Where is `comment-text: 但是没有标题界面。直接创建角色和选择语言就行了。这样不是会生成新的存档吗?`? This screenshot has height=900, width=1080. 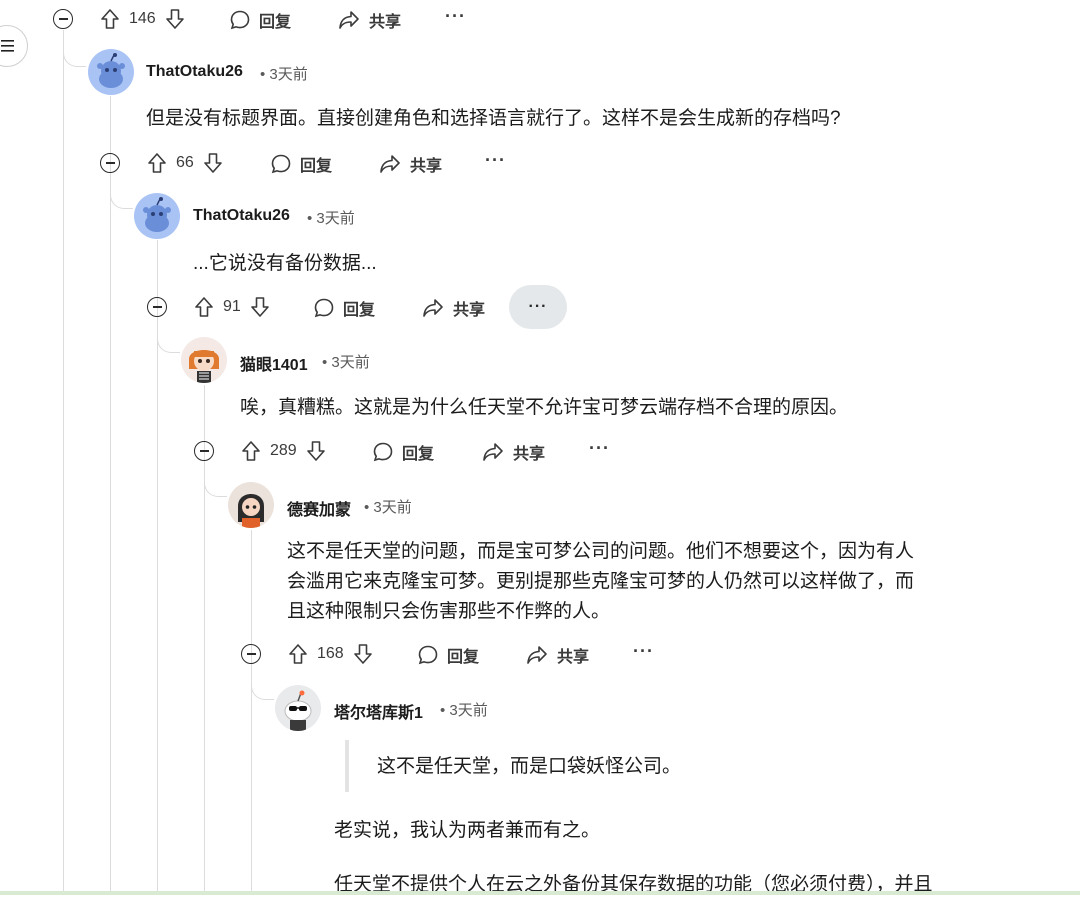
comment-text: 但是没有标题界面。直接创建角色和选择语言就行了。这样不是会生成新的存档吗? is located at coordinates (493, 118).